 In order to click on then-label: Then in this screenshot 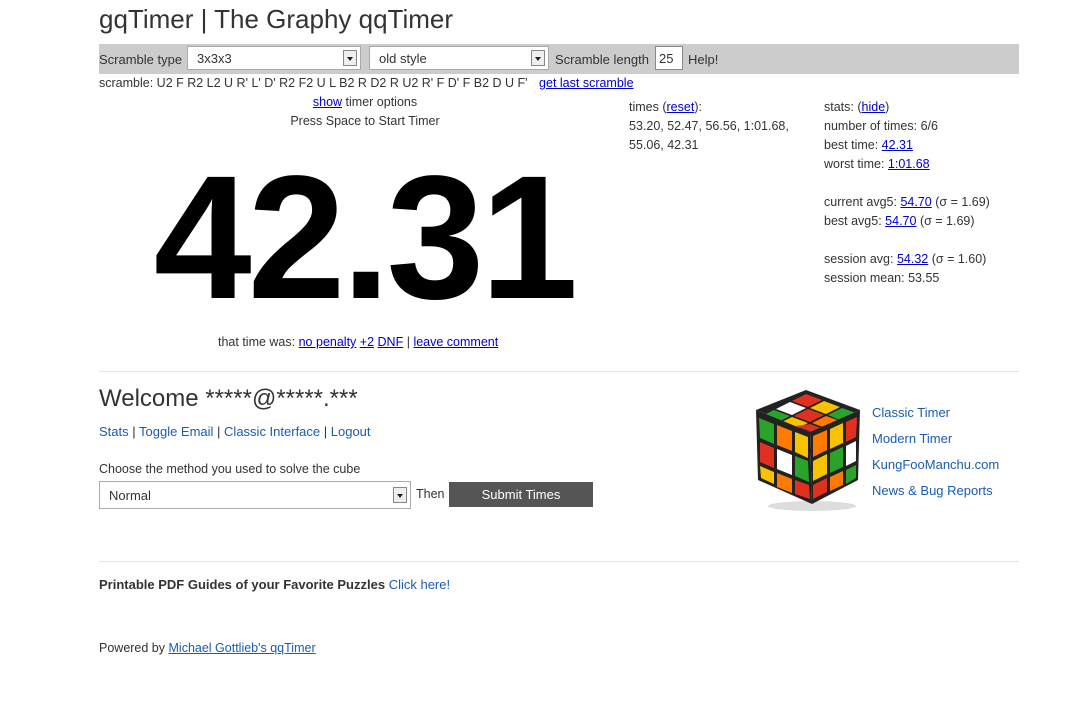, I will do `click(430, 494)`.